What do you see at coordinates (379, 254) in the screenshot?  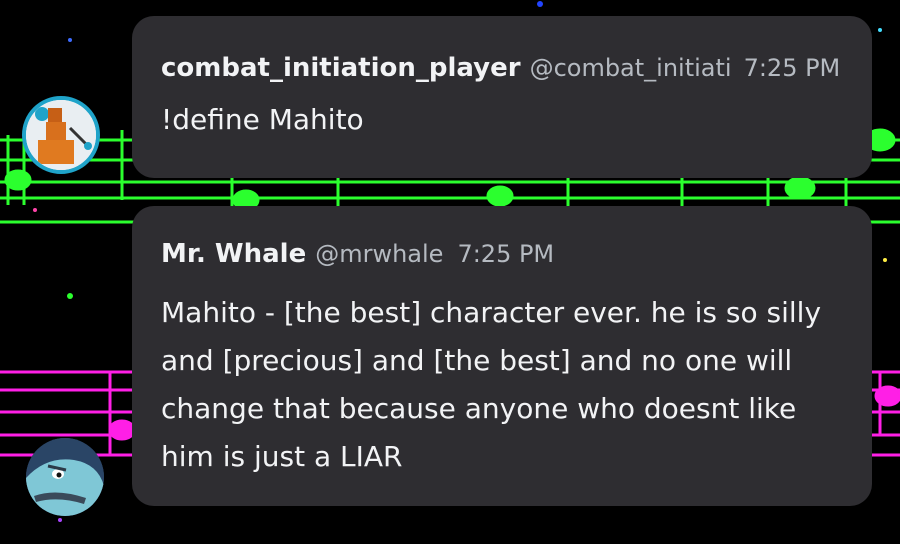 I see `user-handle: @mrwhale` at bounding box center [379, 254].